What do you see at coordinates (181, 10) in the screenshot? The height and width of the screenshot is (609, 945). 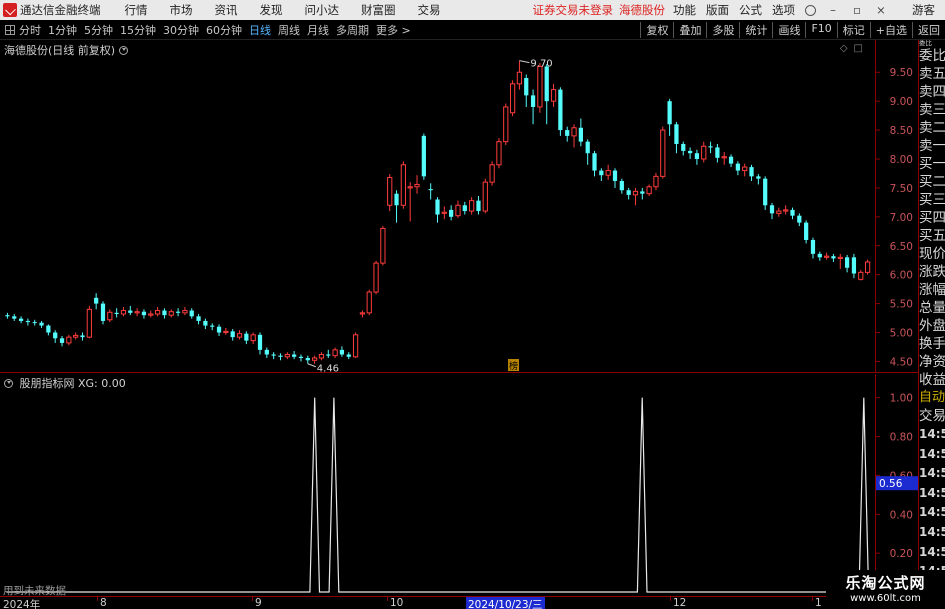 I see `menu-item-market: 市场` at bounding box center [181, 10].